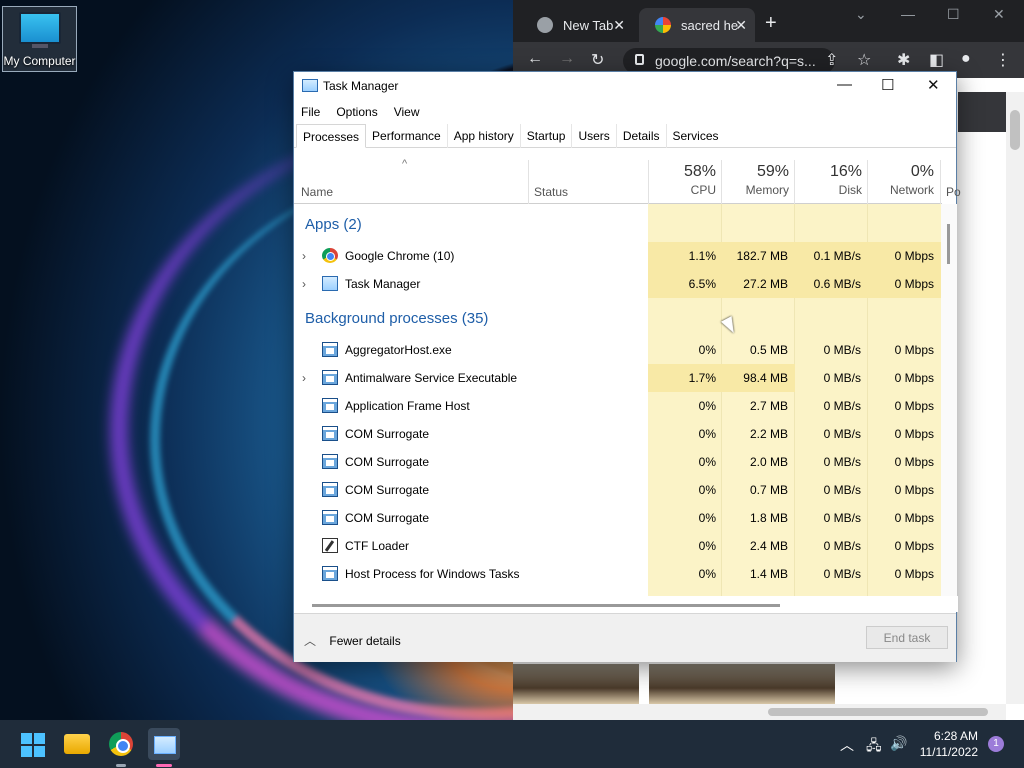 Image resolution: width=1024 pixels, height=768 pixels. Describe the element at coordinates (77, 744) in the screenshot. I see `file-explorer-icon` at that location.